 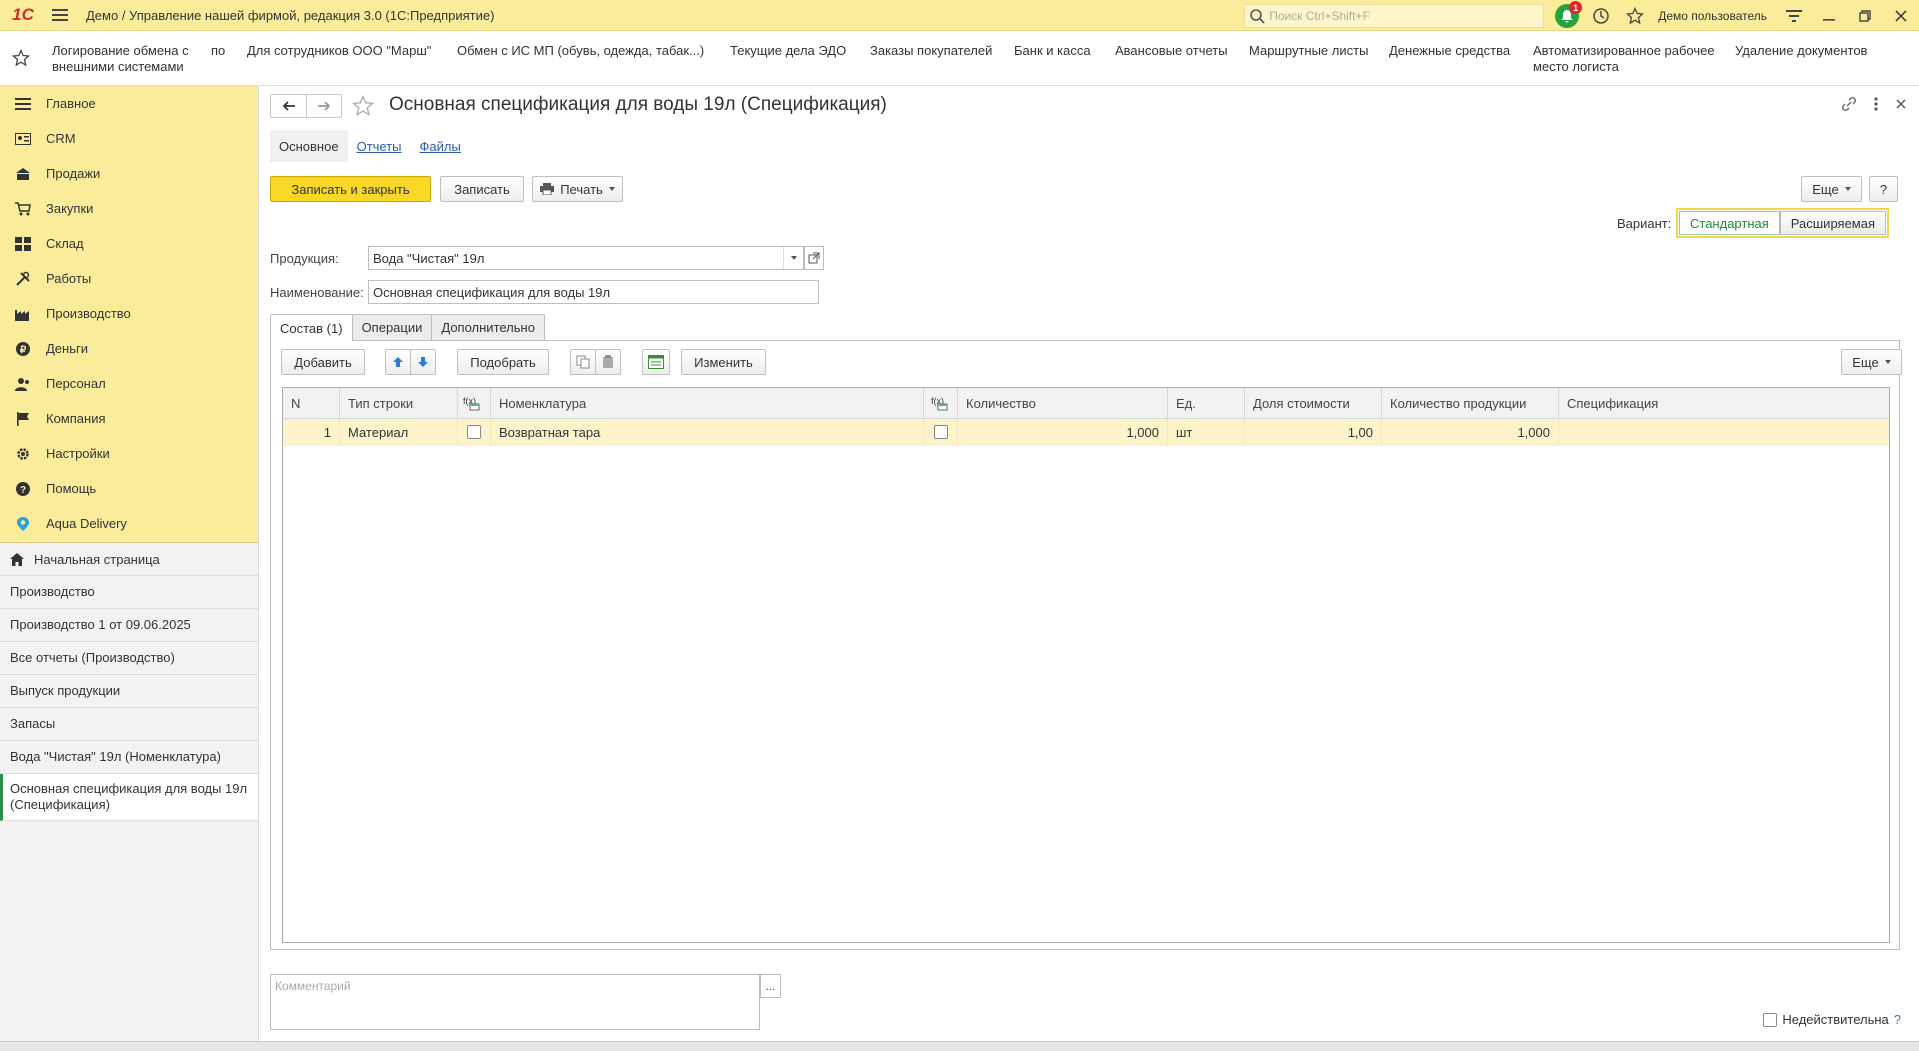 I want to click on cell-product-quantity: 1,000, so click(x=1470, y=432).